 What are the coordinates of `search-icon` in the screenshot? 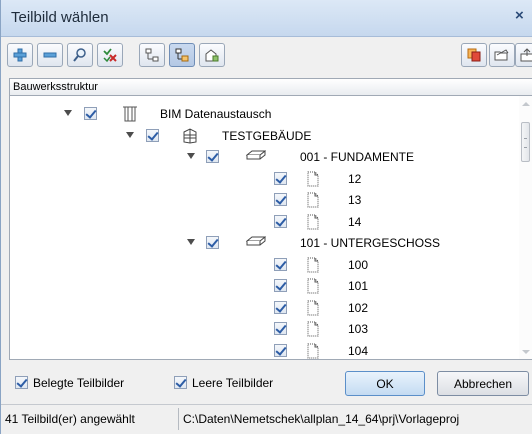 It's located at (80, 55).